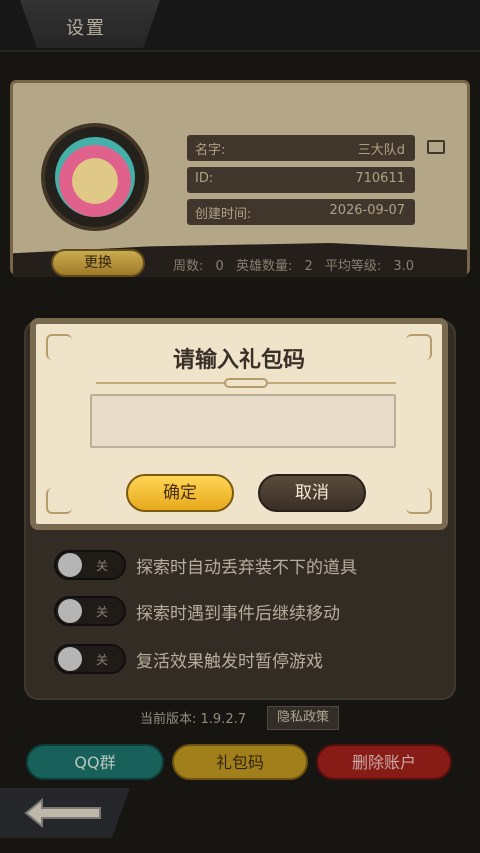 This screenshot has height=853, width=480. I want to click on gift-code-input, so click(243, 421).